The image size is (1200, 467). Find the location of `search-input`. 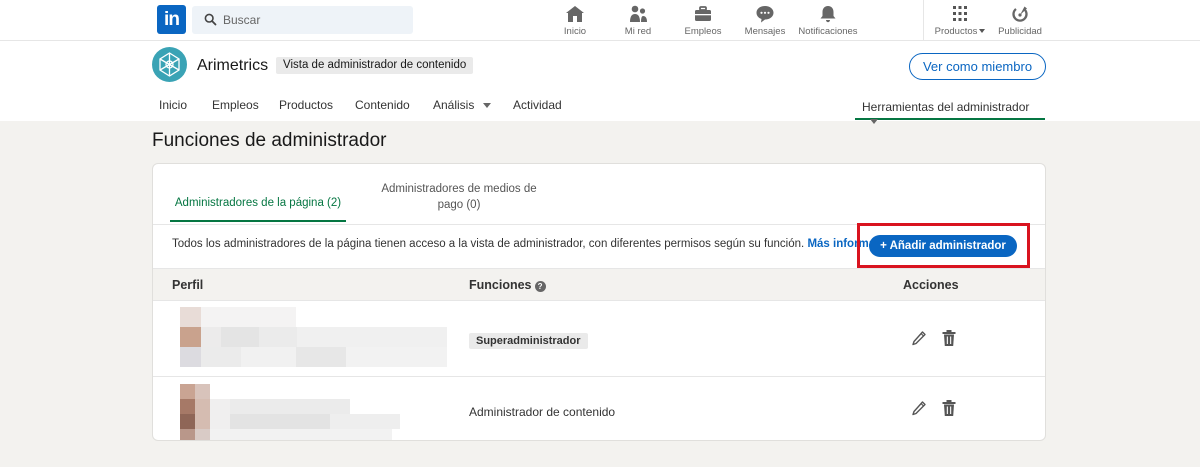

search-input is located at coordinates (313, 20).